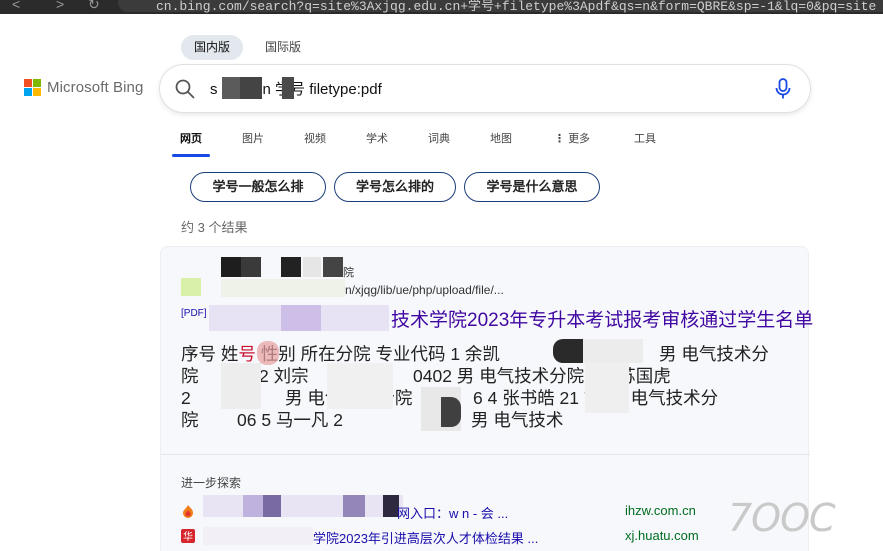  Describe the element at coordinates (188, 511) in the screenshot. I see `fire-icon` at that location.